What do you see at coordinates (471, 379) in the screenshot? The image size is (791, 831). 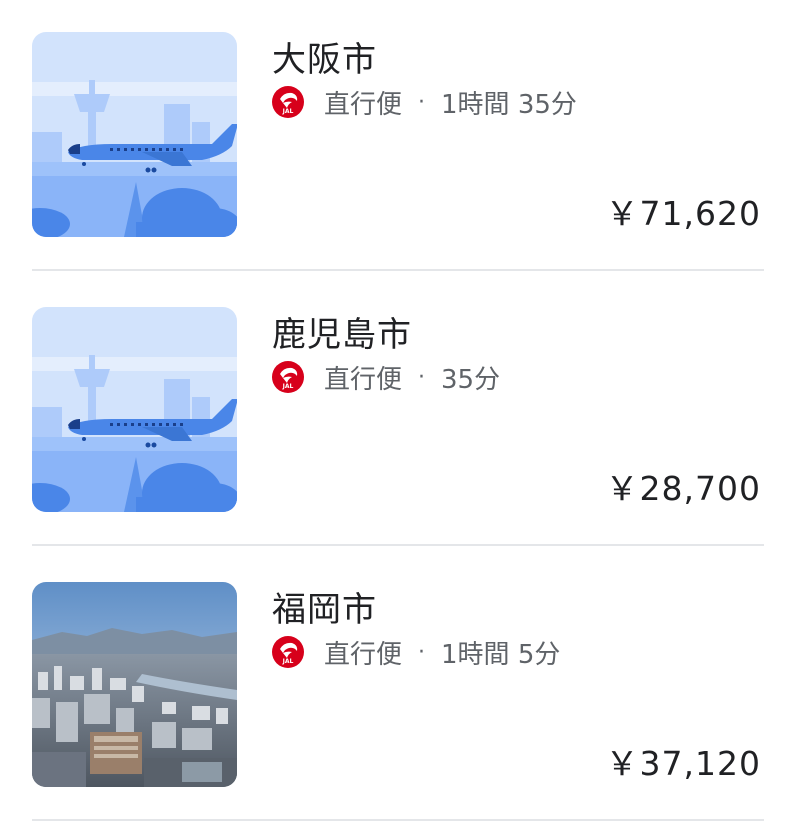 I see `flight-duration: 35分` at bounding box center [471, 379].